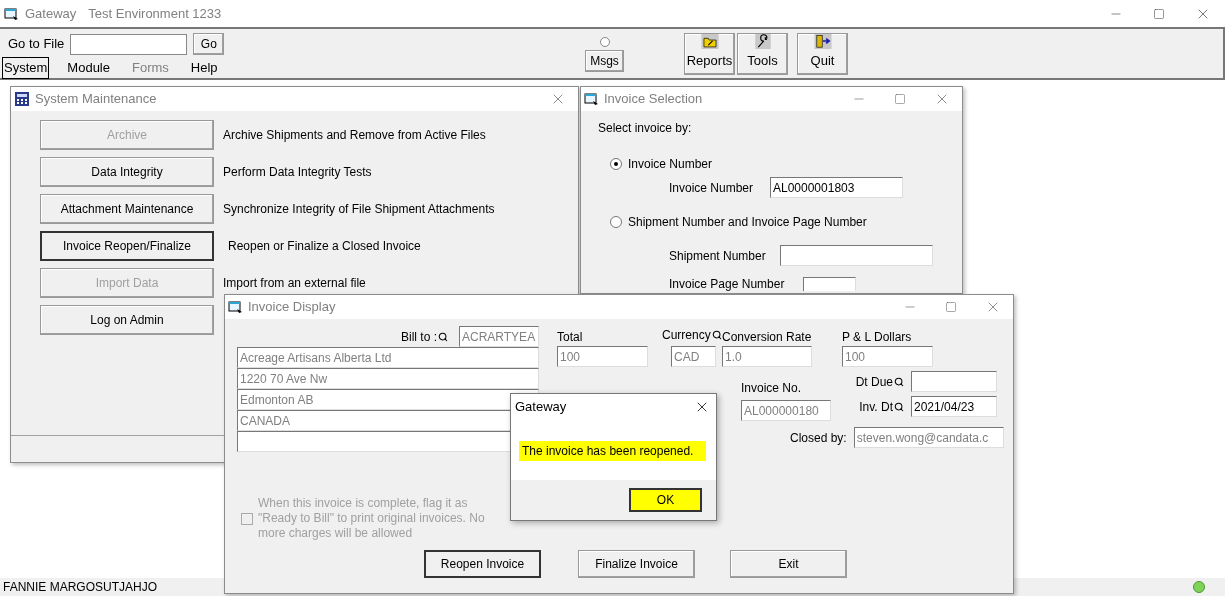  Describe the element at coordinates (51, 13) in the screenshot. I see `app-title: Gateway` at that location.